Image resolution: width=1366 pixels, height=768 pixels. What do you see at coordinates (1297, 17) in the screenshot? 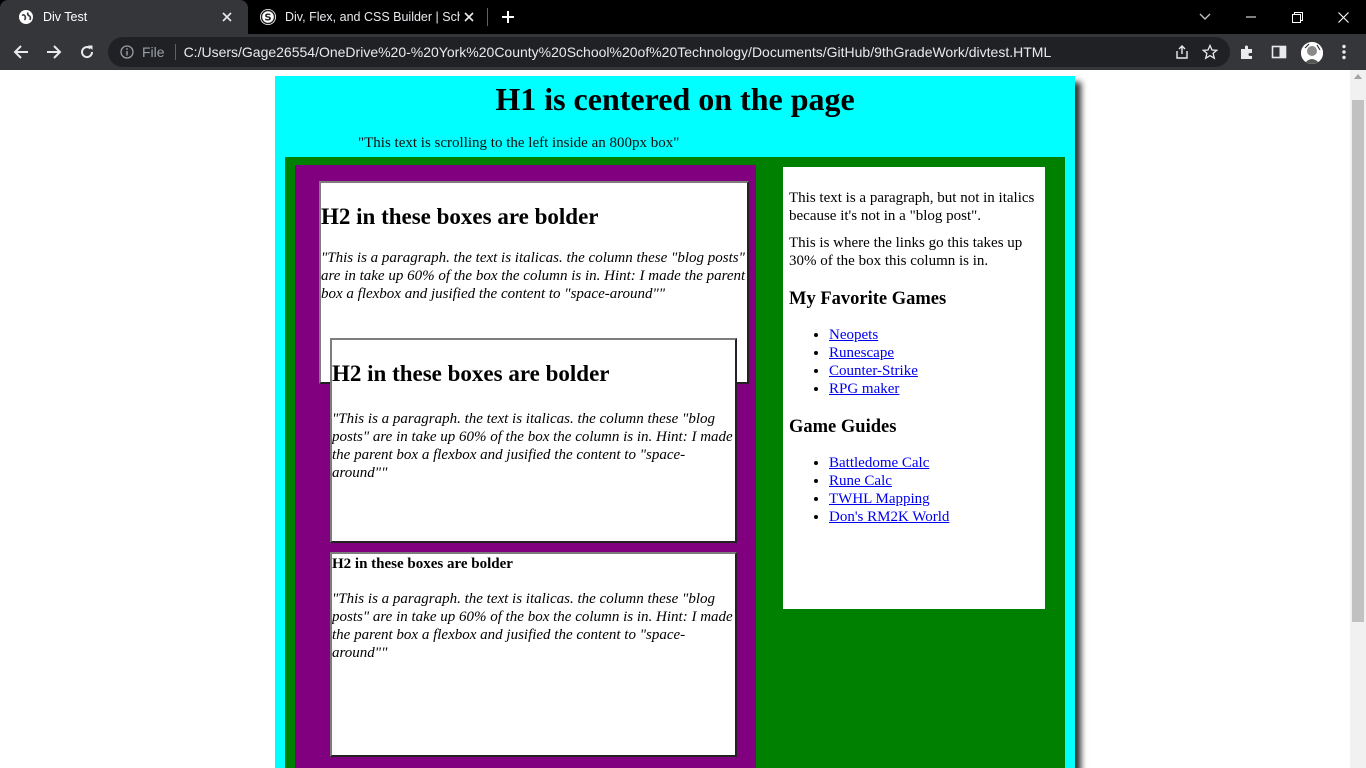
I see `restore-icon` at bounding box center [1297, 17].